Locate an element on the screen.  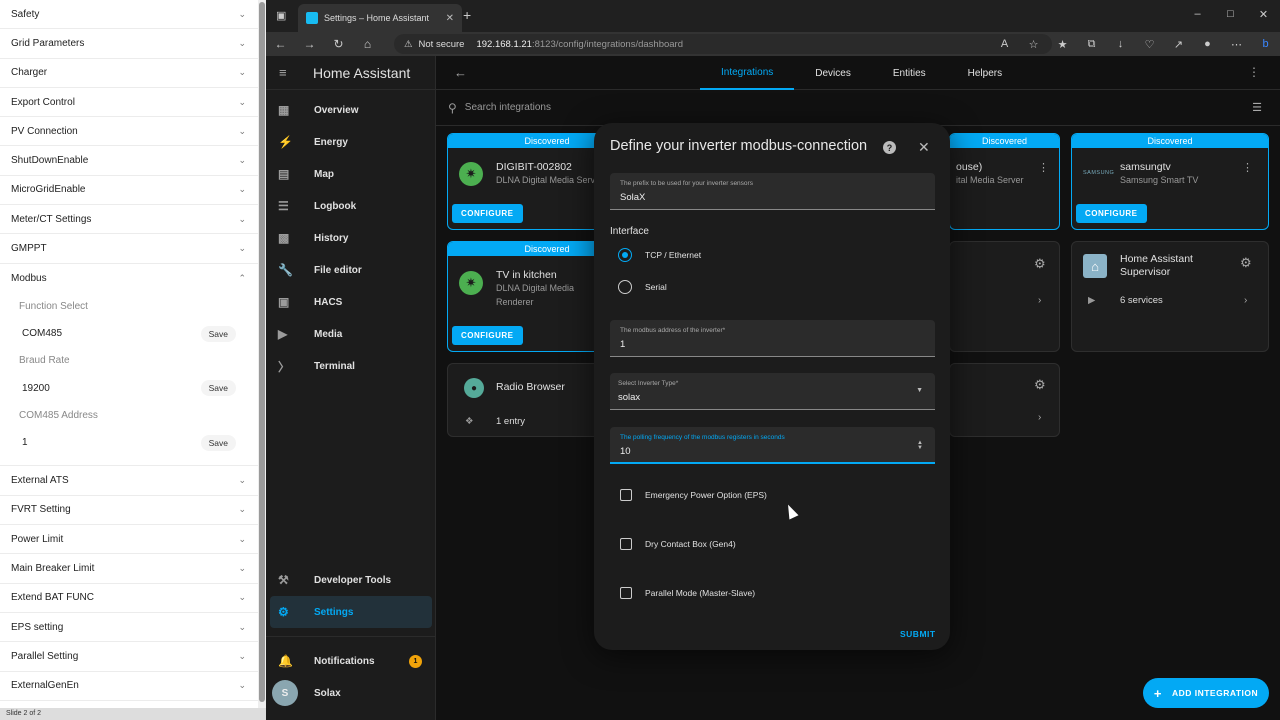
close-icon: ✕ is located at coordinates (924, 147).